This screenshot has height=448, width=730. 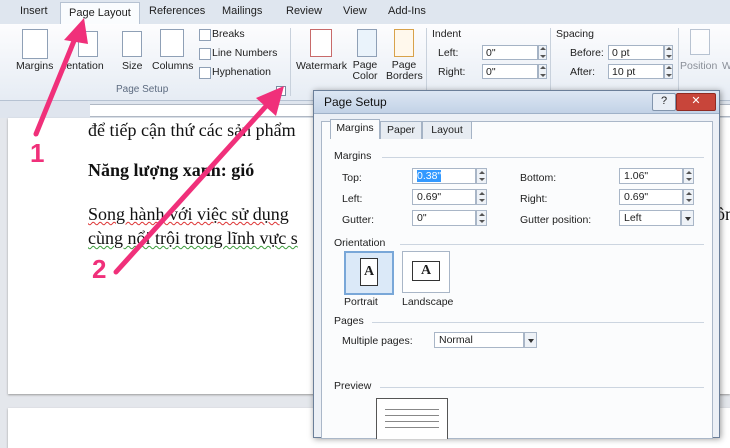 I want to click on gutter-position-select: Left, so click(x=650, y=218).